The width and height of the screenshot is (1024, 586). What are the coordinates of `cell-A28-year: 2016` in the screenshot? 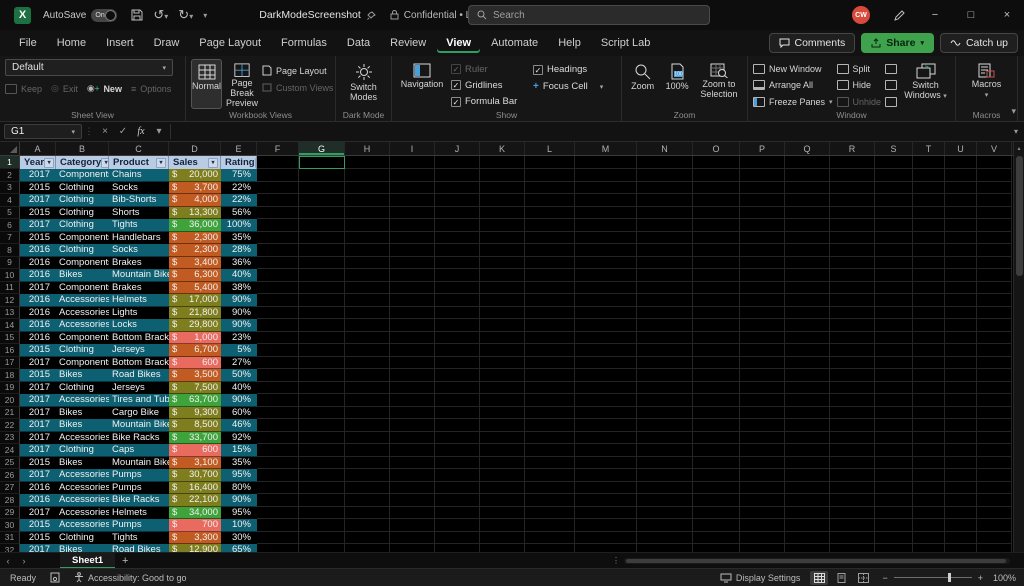 It's located at (38, 500).